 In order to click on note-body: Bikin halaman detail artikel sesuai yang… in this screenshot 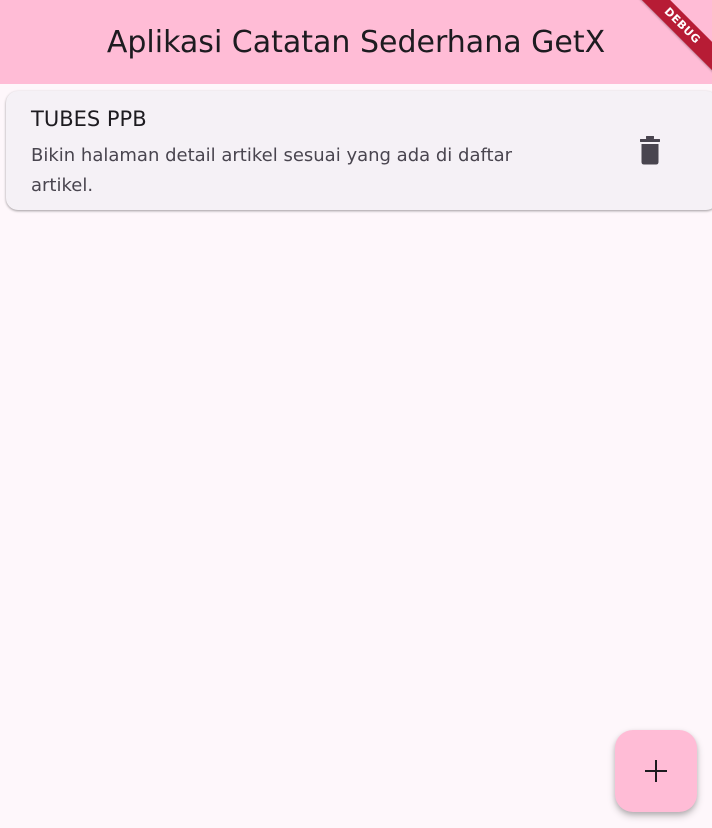, I will do `click(271, 170)`.